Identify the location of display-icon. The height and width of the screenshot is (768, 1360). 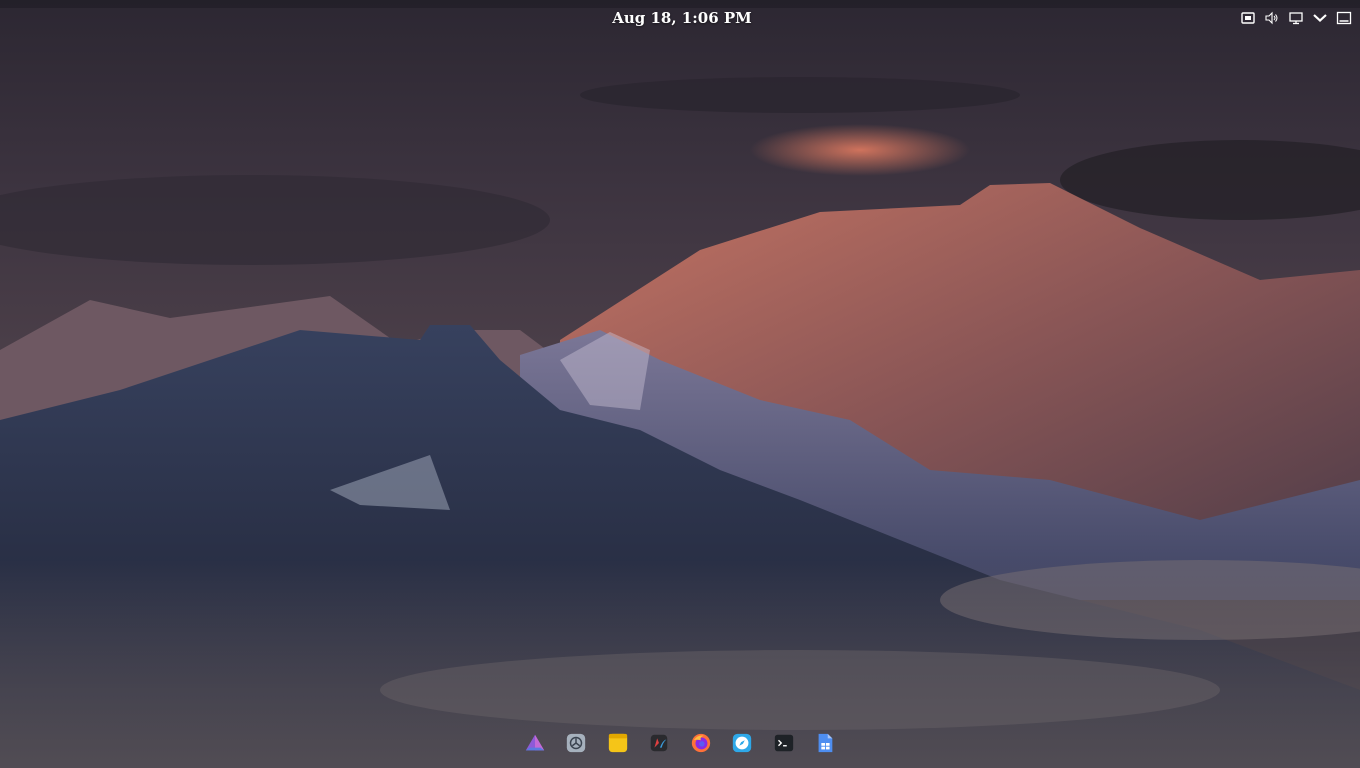
(1296, 18).